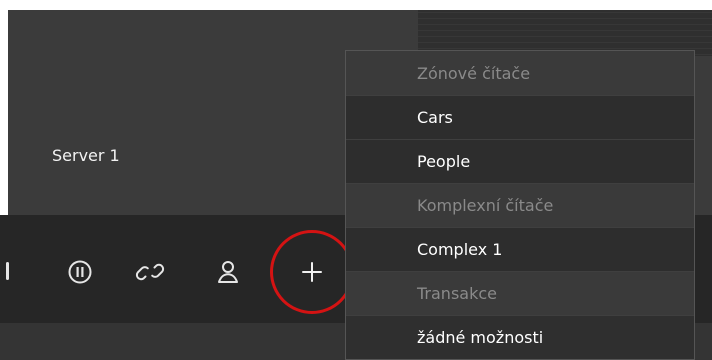 The image size is (712, 360). I want to click on server-label: Server 1, so click(86, 155).